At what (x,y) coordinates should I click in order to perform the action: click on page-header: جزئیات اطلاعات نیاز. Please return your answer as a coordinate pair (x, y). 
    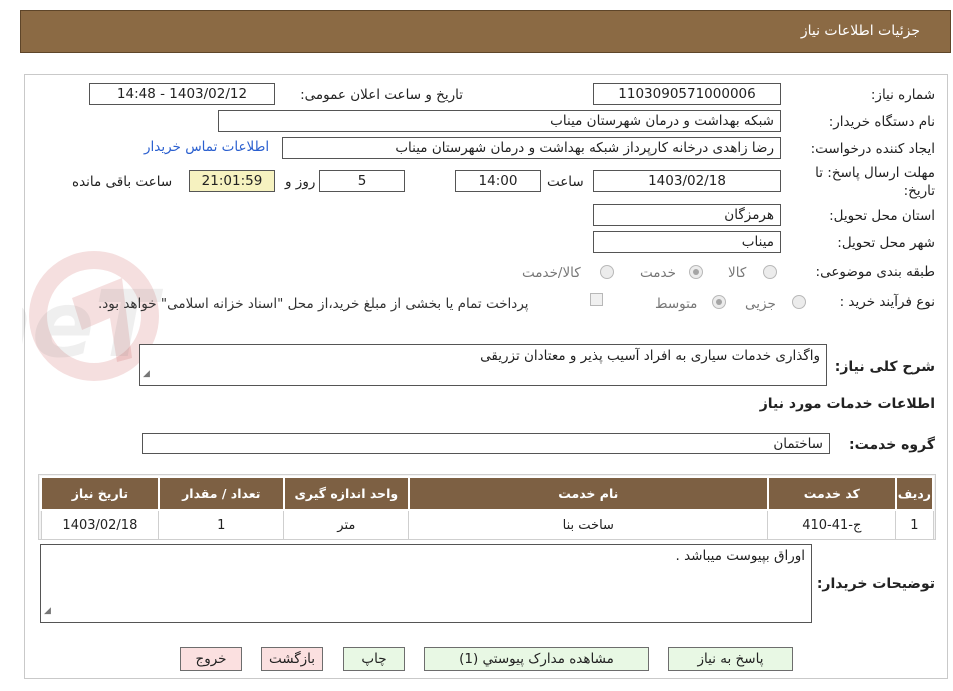
    Looking at the image, I should click on (485, 31).